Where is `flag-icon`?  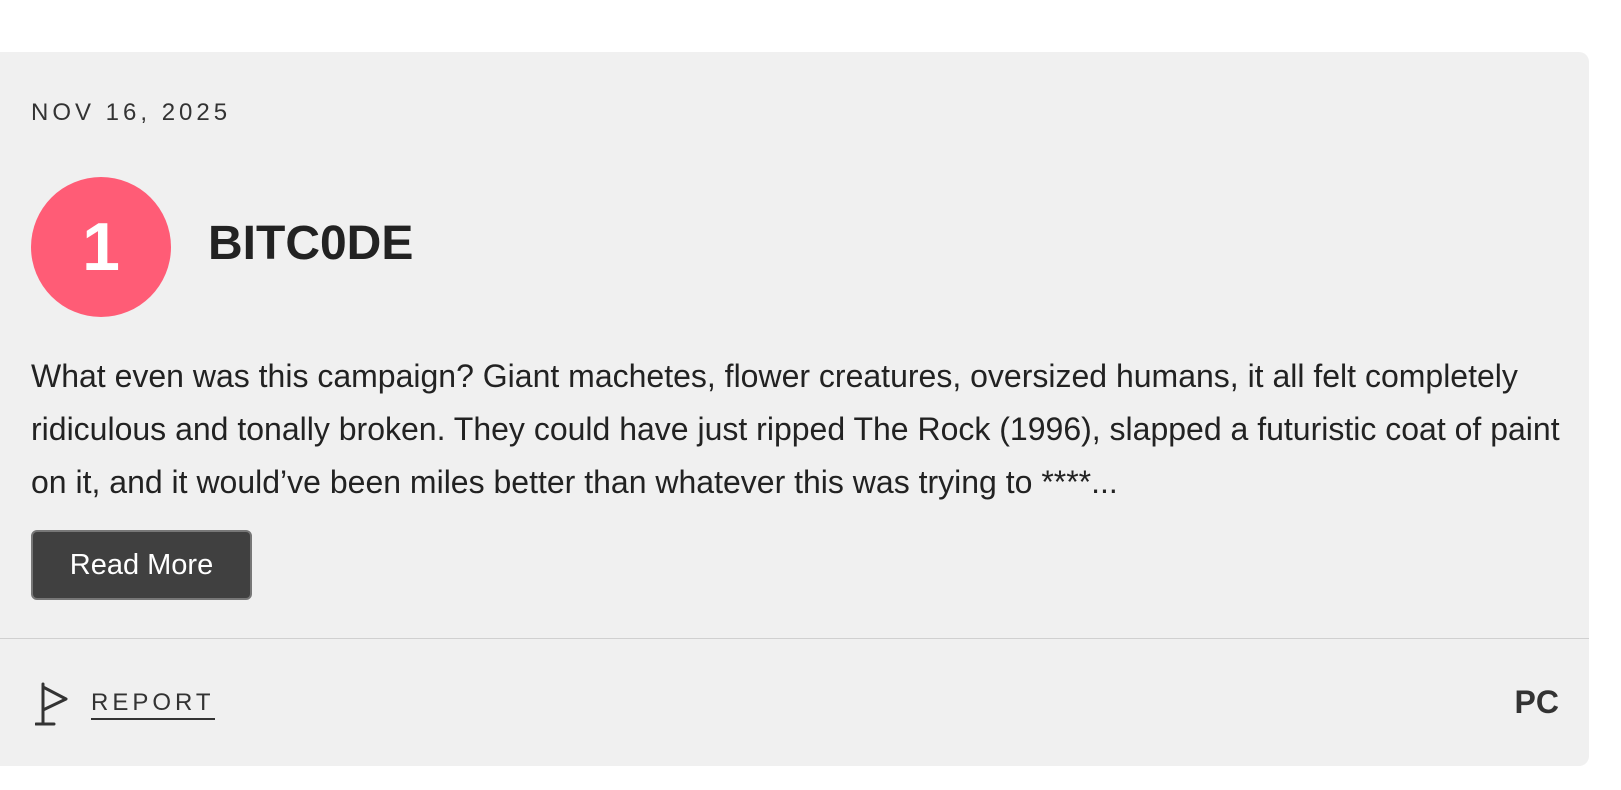
flag-icon is located at coordinates (51, 704).